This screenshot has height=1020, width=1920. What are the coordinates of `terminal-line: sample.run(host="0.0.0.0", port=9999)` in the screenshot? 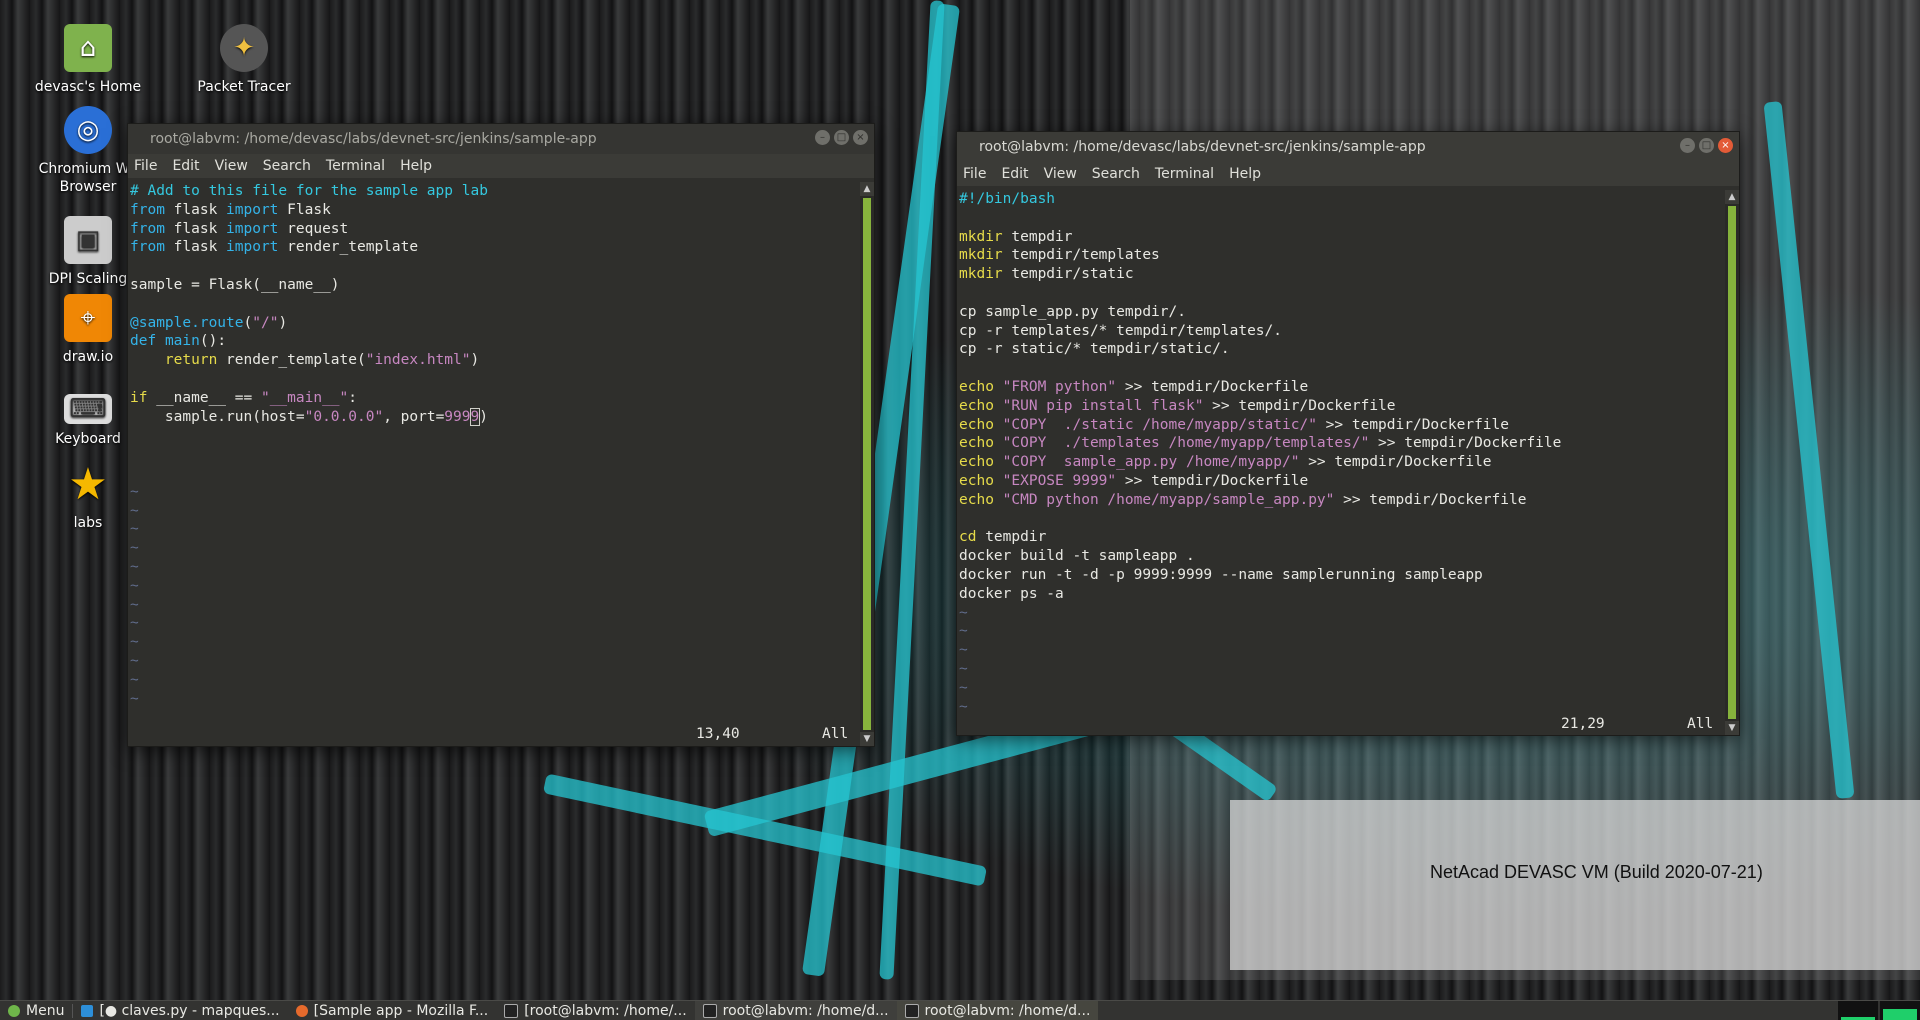 It's located at (495, 417).